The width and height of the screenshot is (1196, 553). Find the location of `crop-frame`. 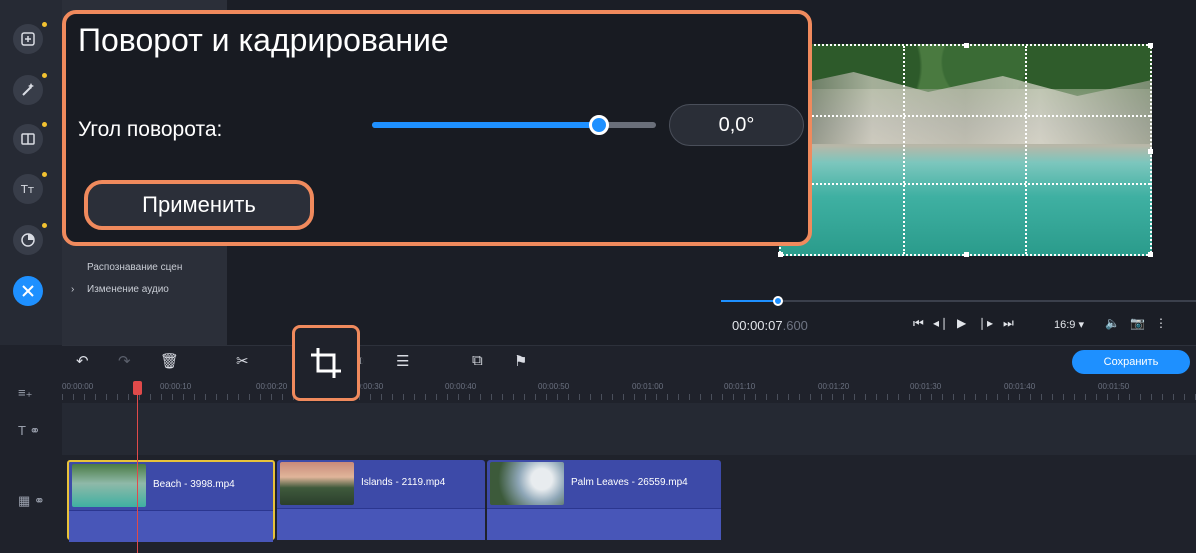

crop-frame is located at coordinates (965, 150).